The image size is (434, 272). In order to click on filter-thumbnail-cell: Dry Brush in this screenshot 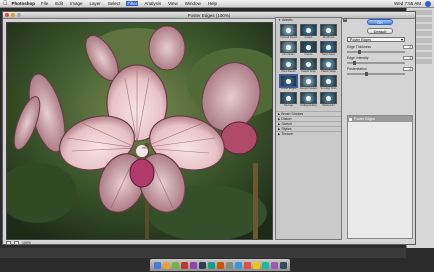, I will do `click(328, 32)`.